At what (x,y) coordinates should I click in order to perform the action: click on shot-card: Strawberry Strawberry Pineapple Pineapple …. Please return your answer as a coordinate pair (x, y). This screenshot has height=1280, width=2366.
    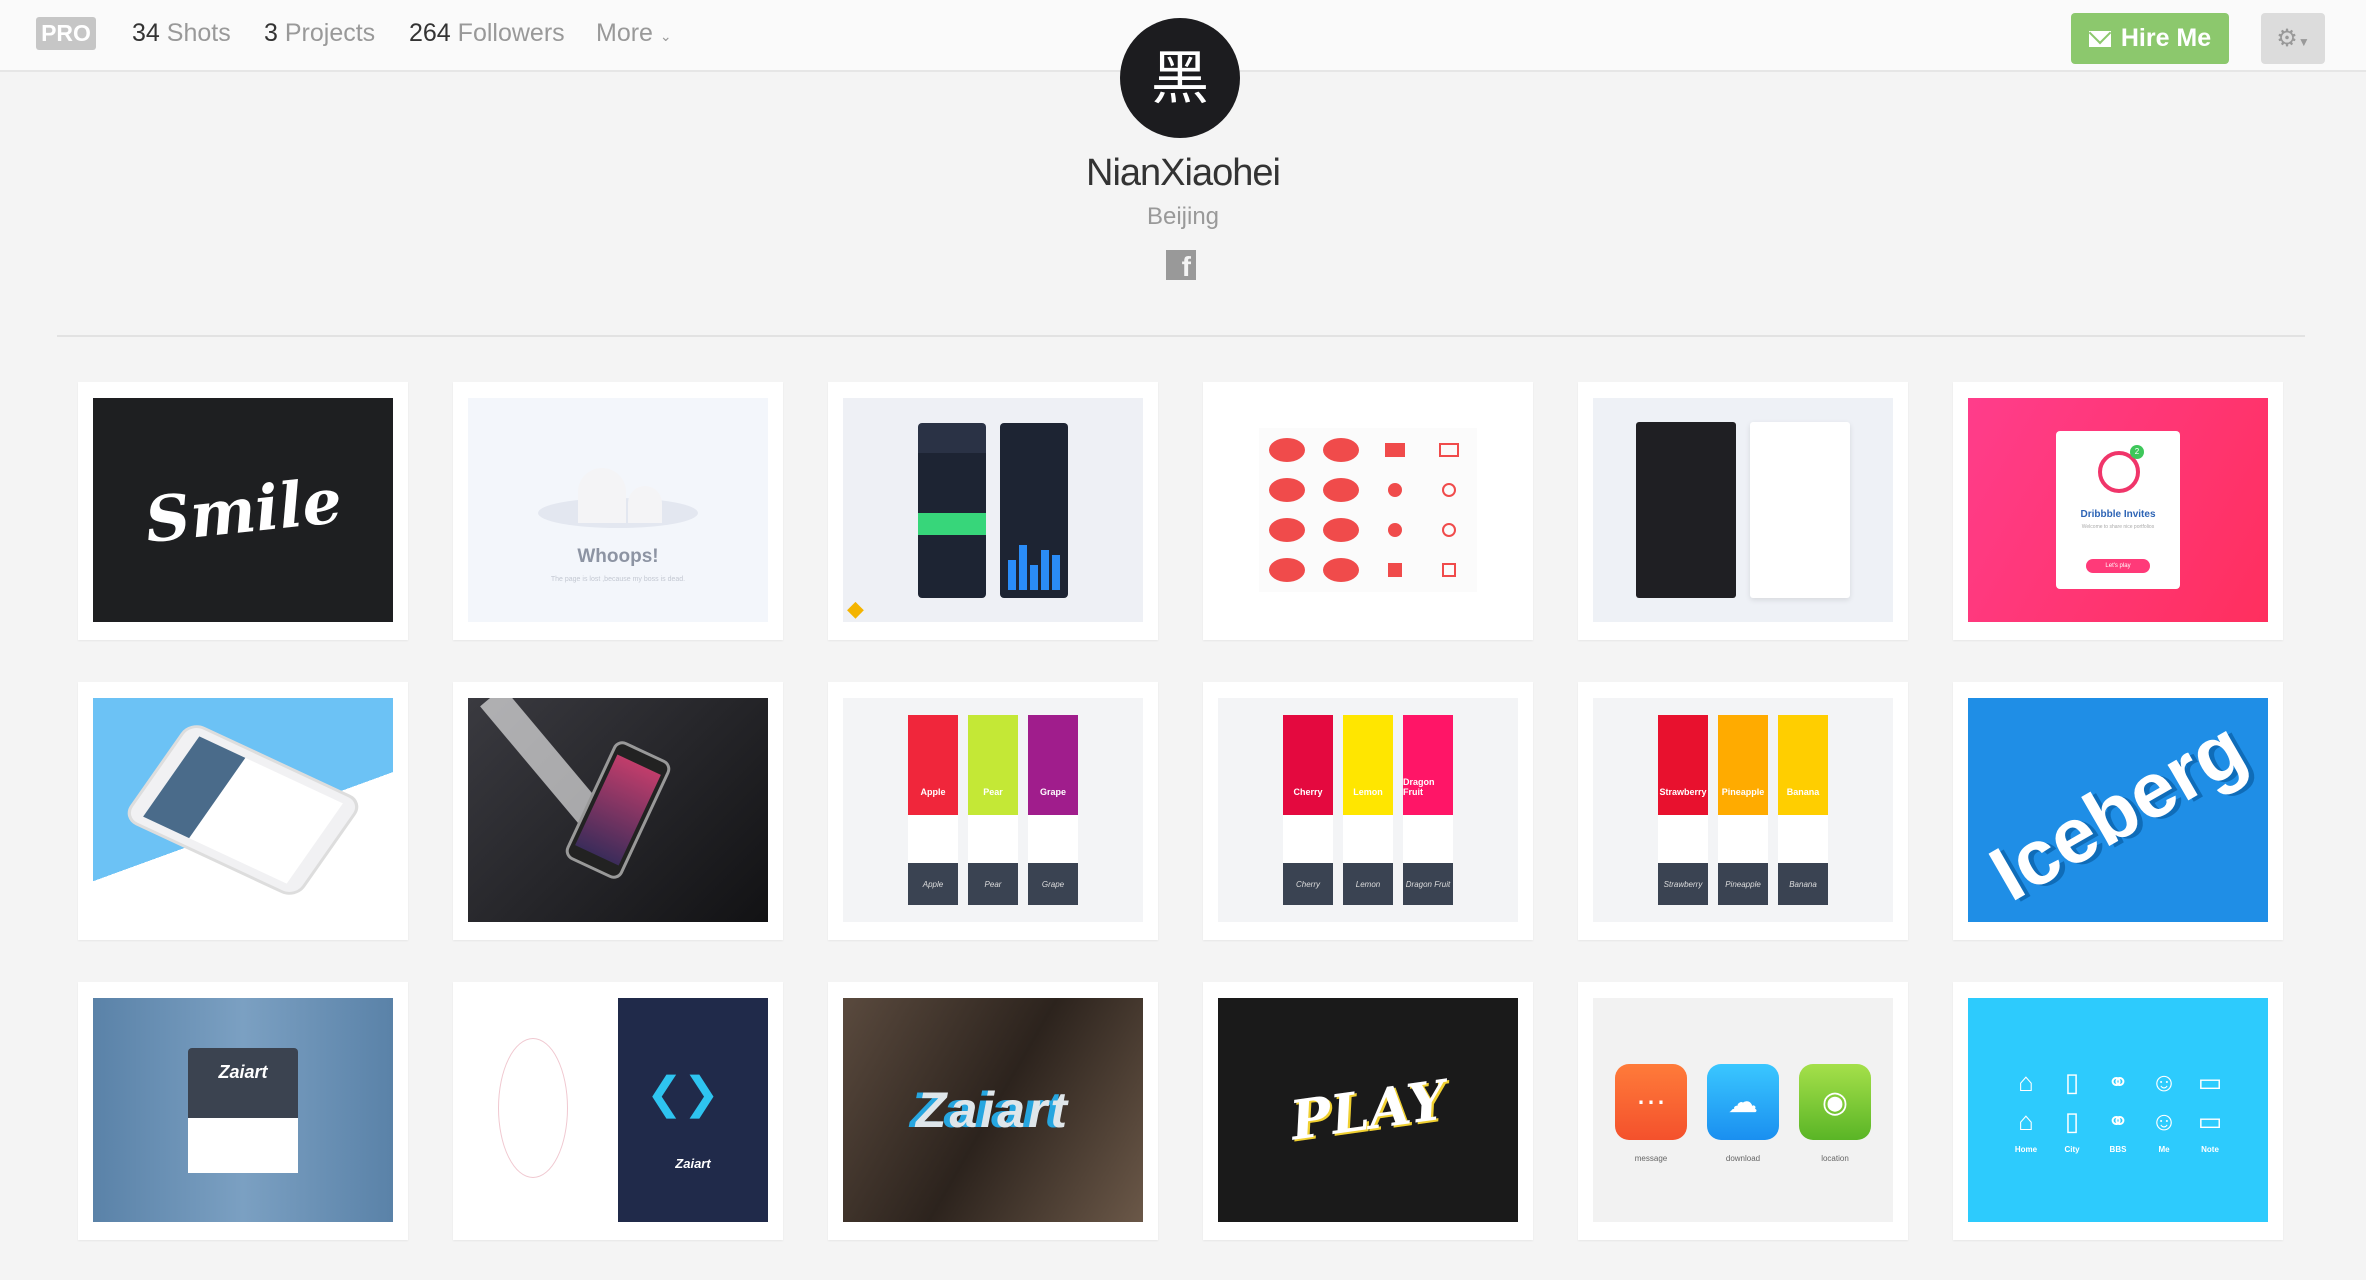
    Looking at the image, I should click on (1743, 811).